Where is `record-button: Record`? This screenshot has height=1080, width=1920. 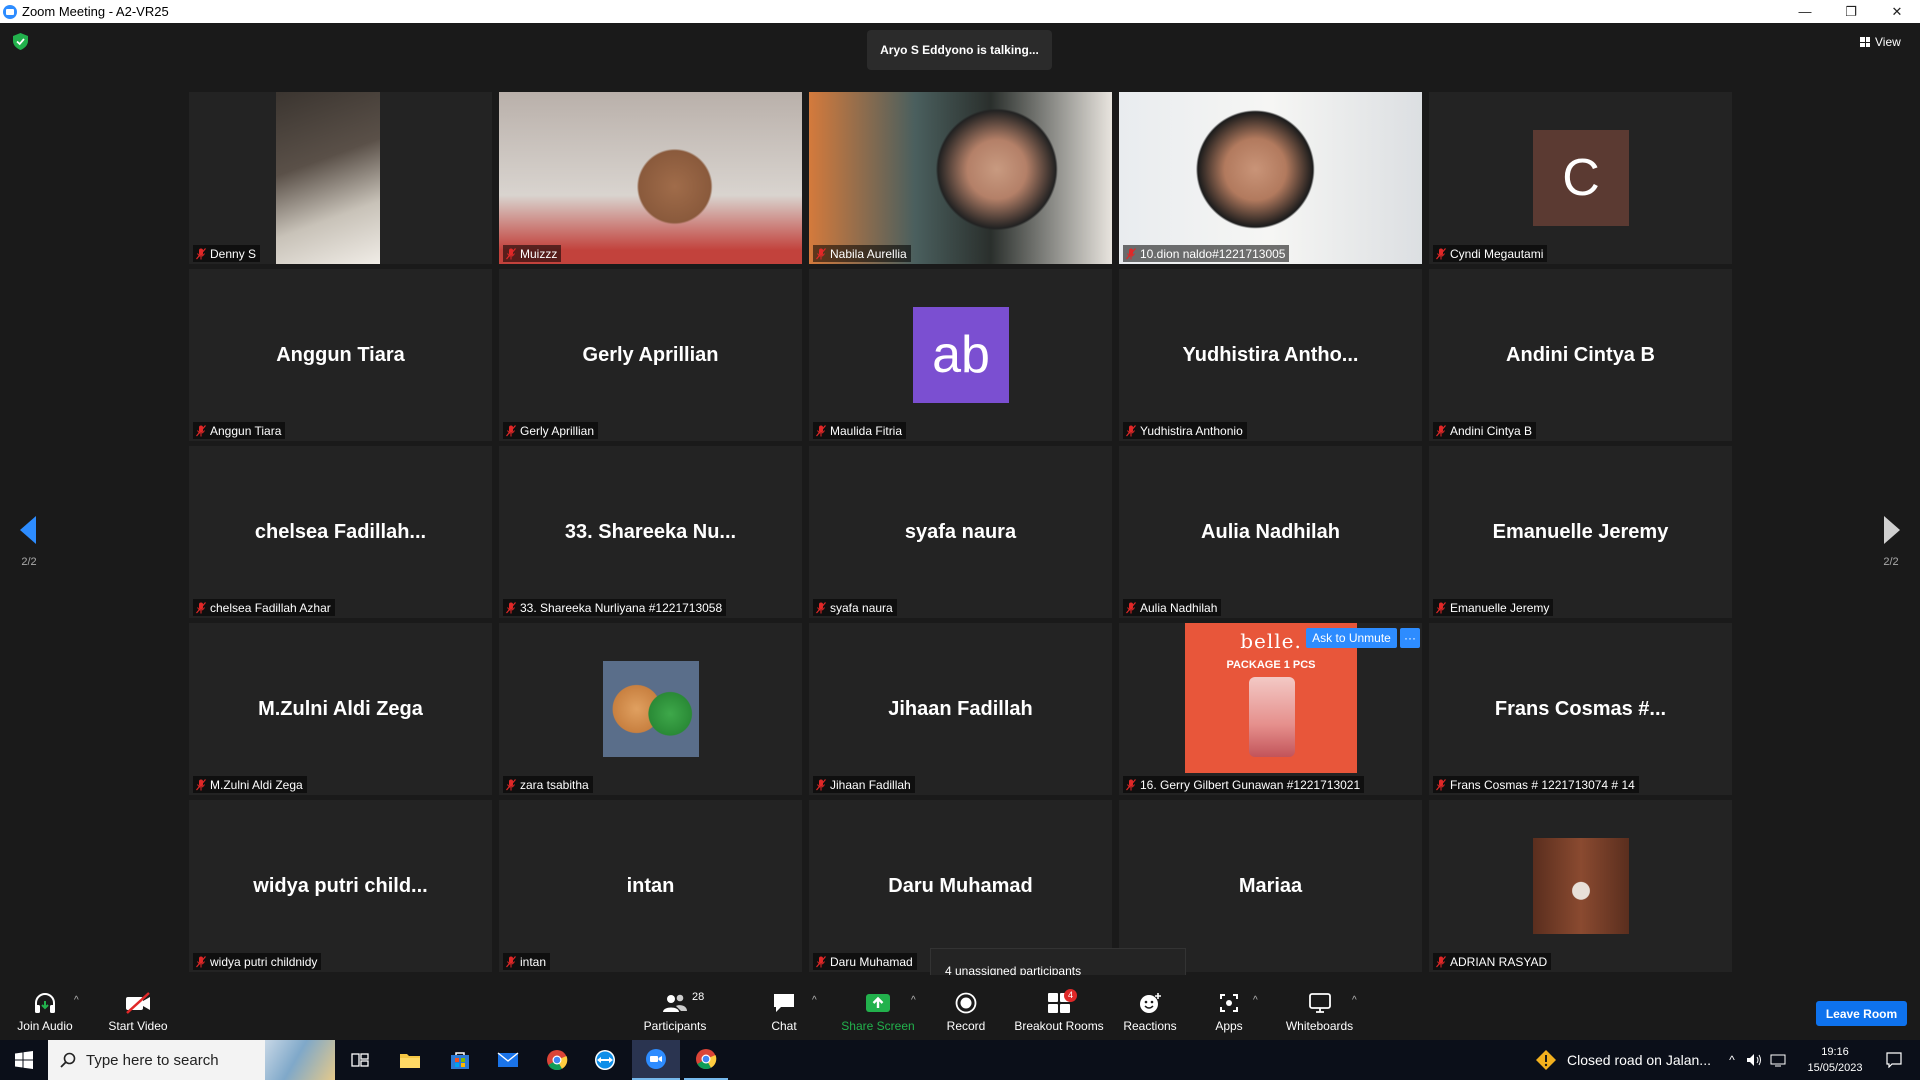 record-button: Record is located at coordinates (966, 1007).